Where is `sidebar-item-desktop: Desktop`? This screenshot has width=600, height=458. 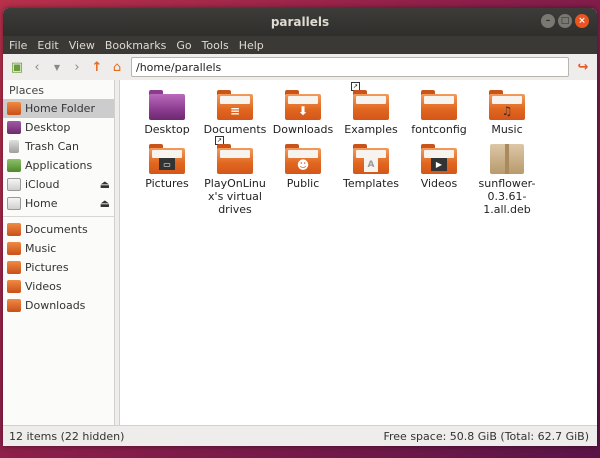
sidebar-item-desktop: Desktop is located at coordinates (58, 127).